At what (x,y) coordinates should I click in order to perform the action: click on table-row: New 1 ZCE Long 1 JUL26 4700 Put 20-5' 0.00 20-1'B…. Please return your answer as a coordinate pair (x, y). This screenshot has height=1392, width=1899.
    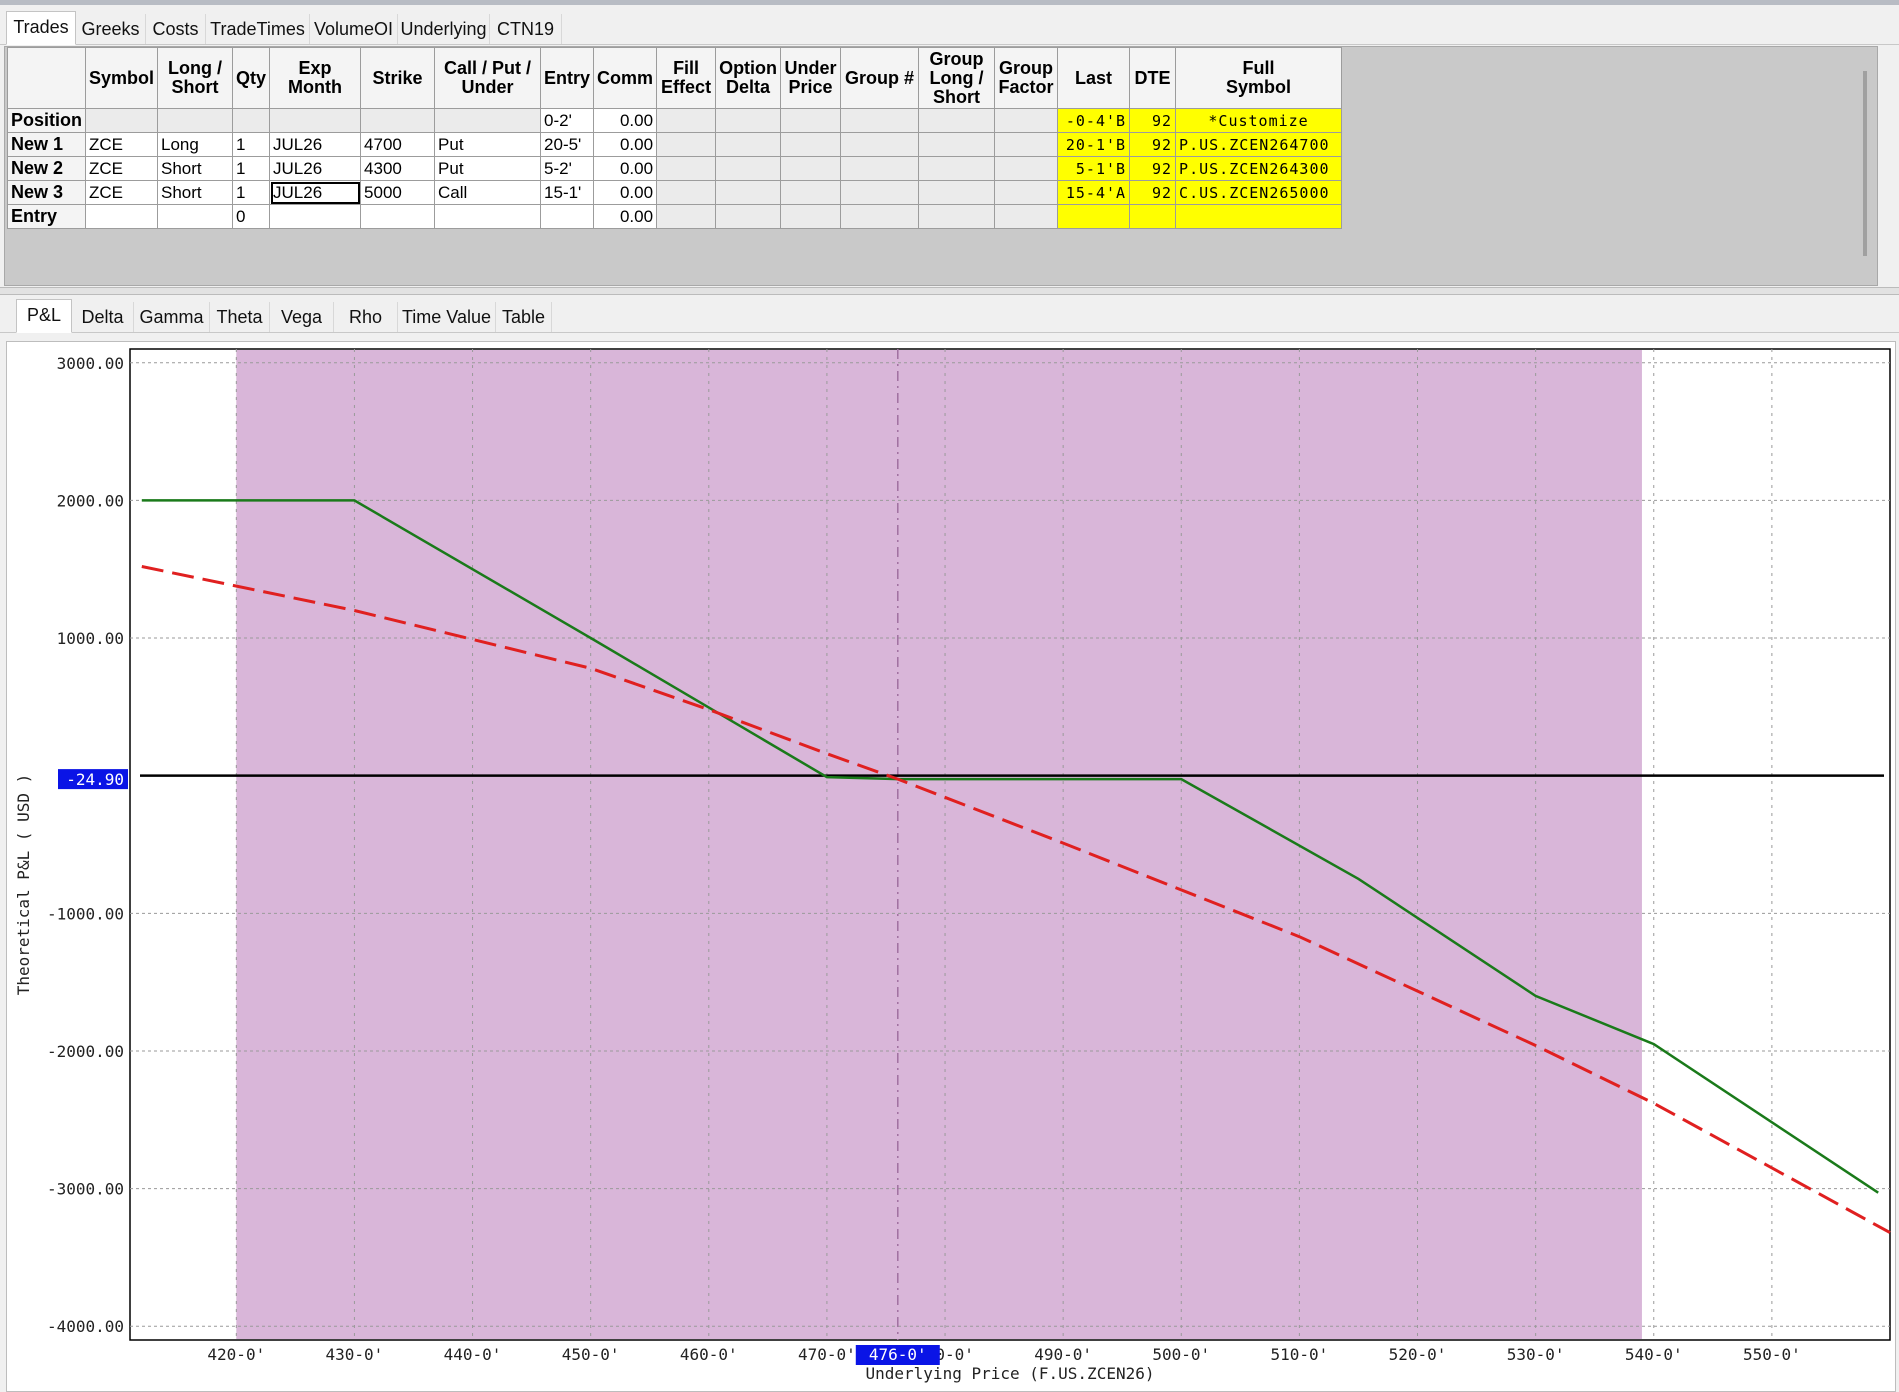
    Looking at the image, I should click on (675, 144).